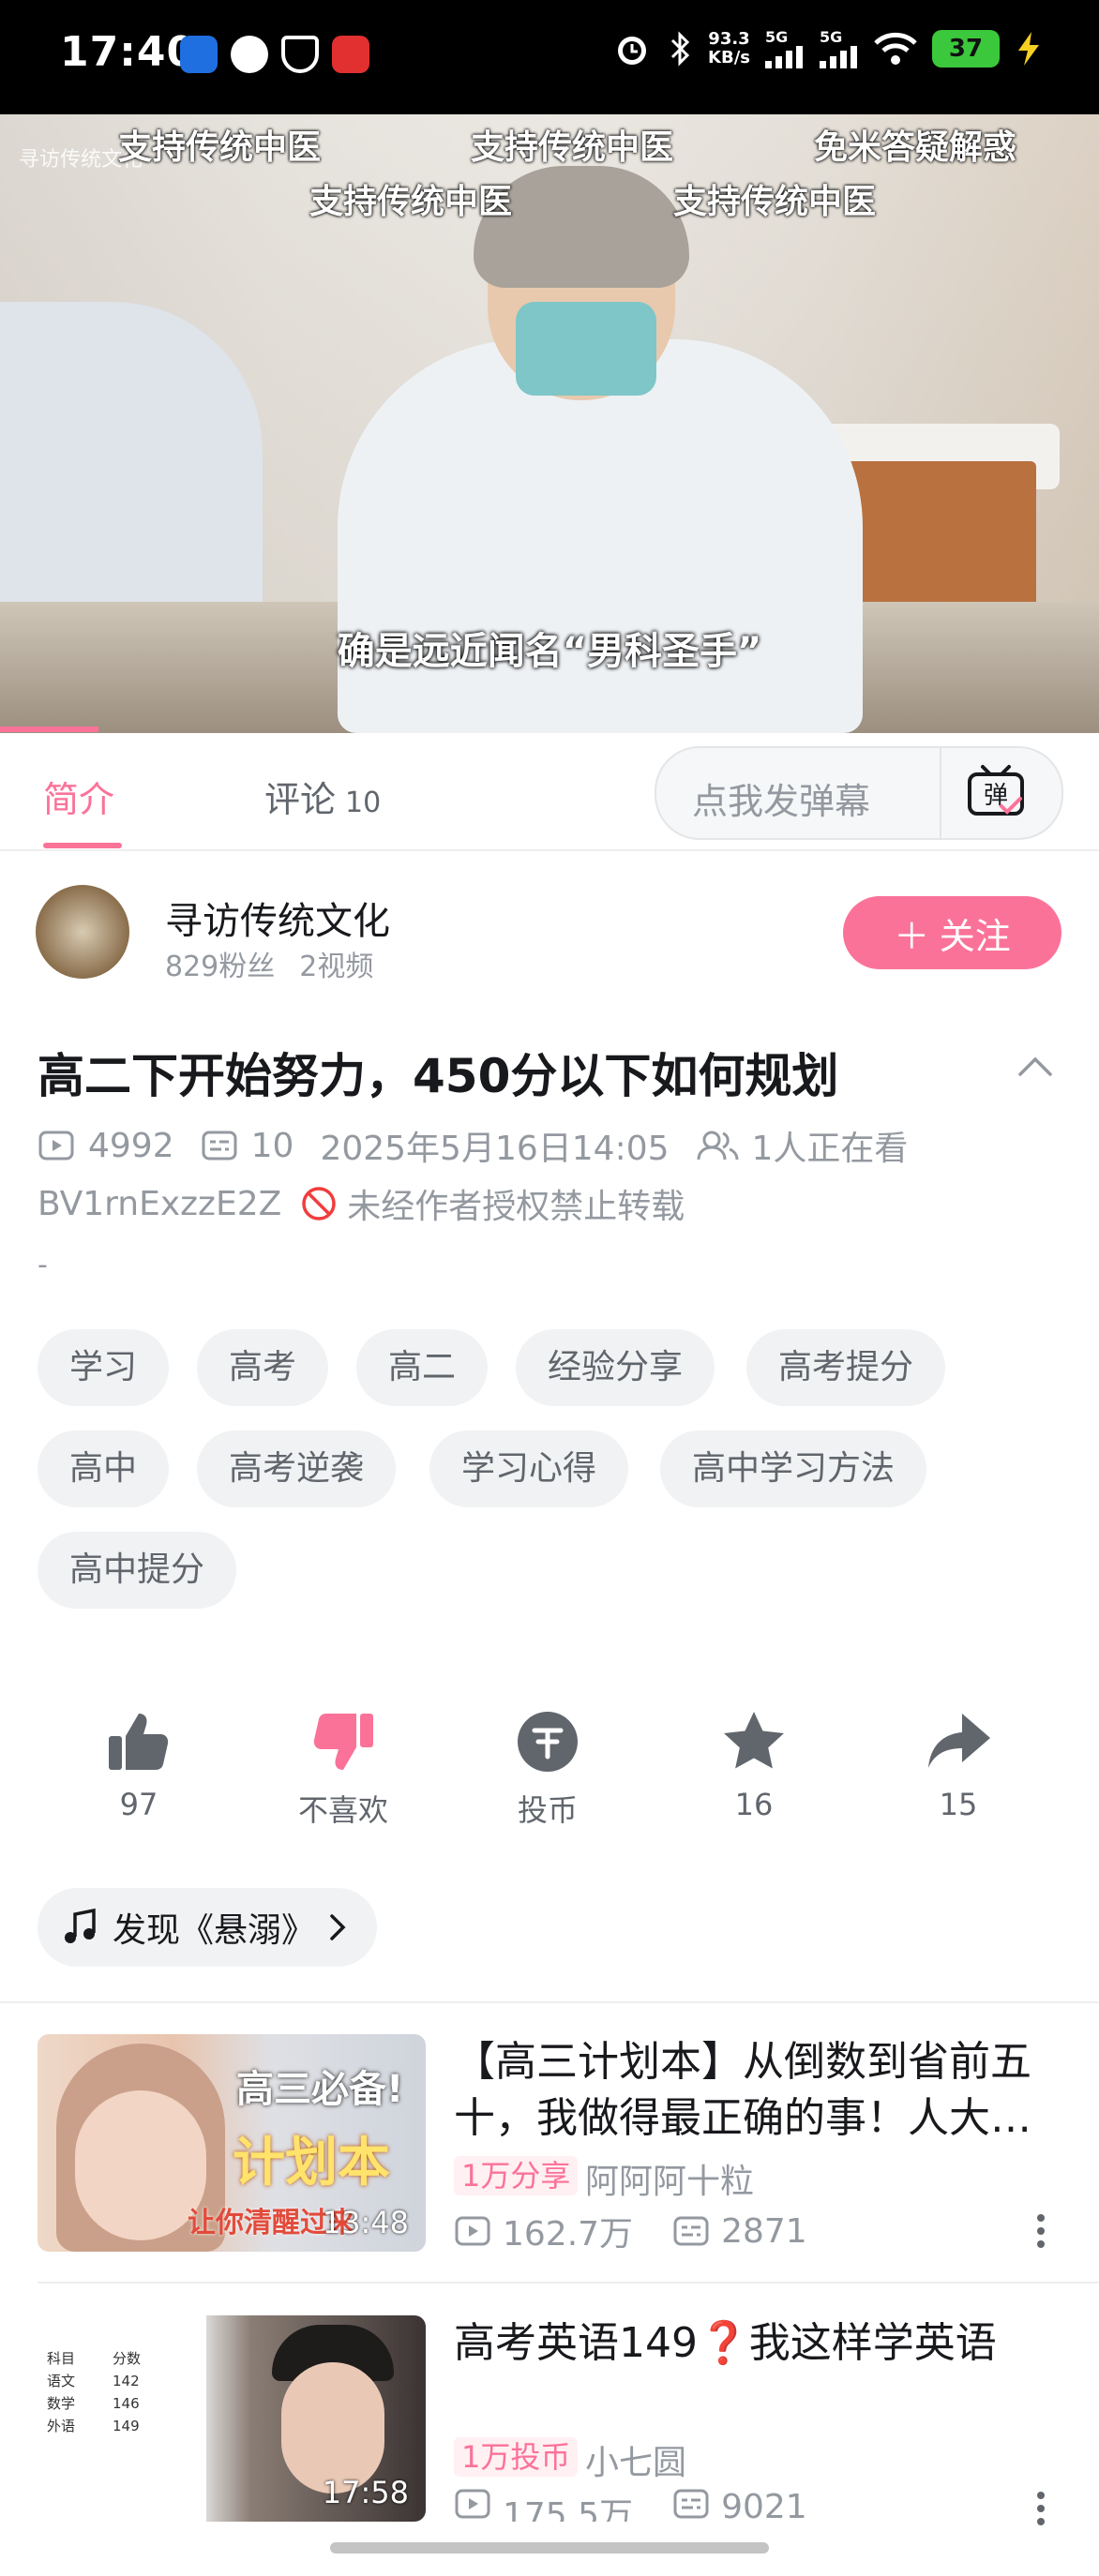 The height and width of the screenshot is (2576, 1099). I want to click on danmaku-input-placeholder: 点我发弹幕, so click(781, 802).